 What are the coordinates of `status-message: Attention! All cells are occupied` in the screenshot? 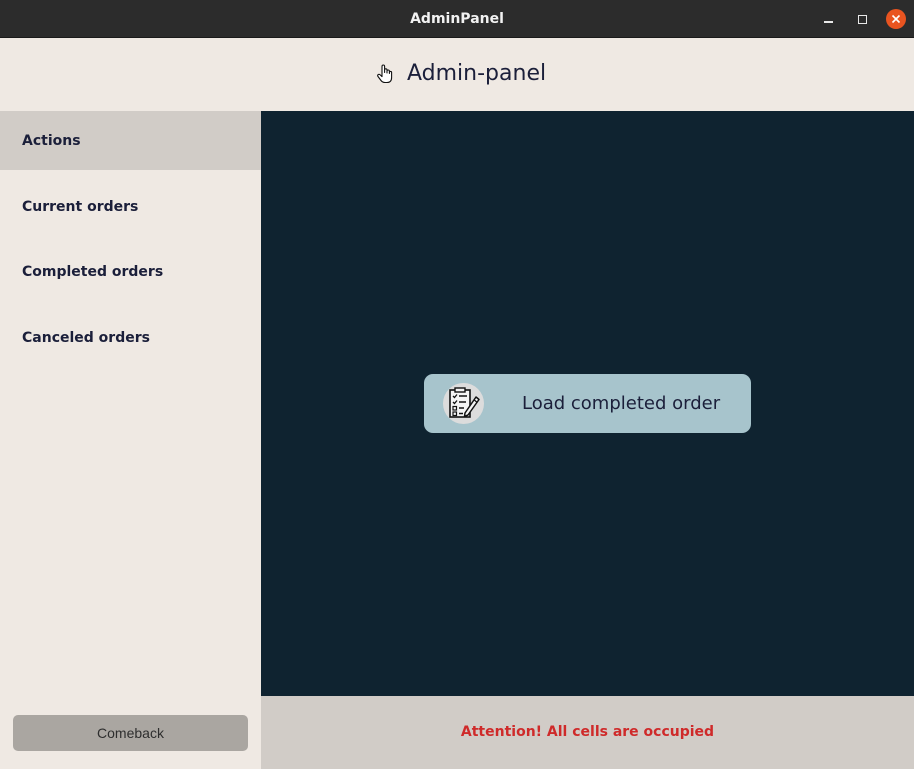 It's located at (587, 732).